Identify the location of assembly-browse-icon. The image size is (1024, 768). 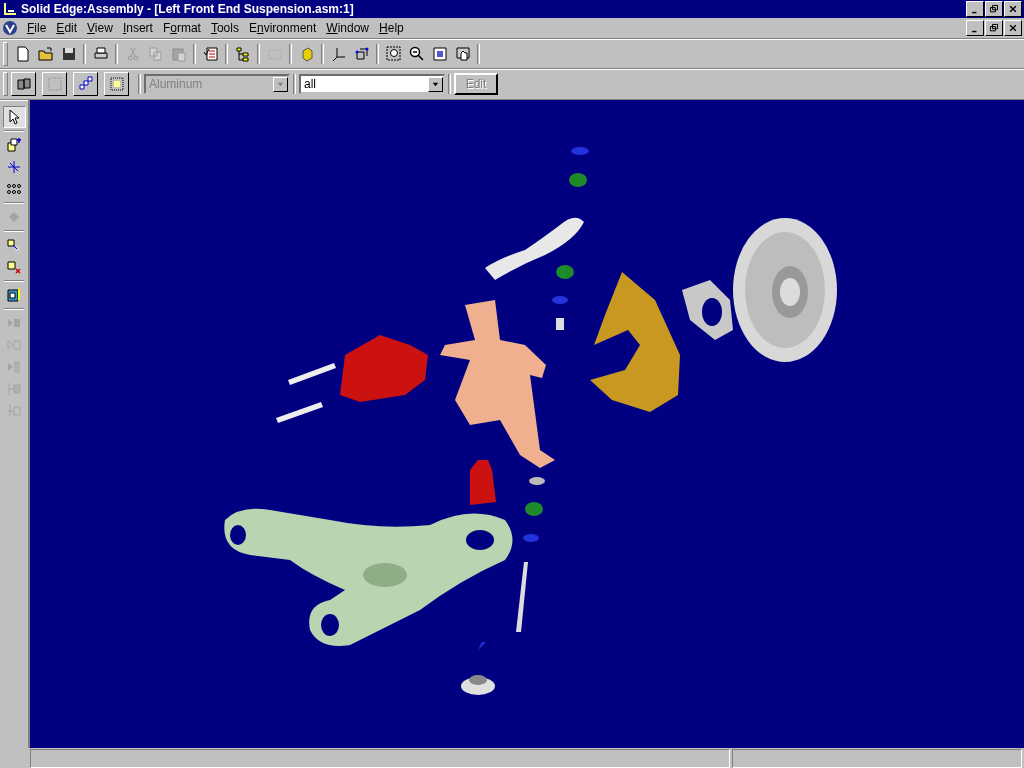
(23, 84).